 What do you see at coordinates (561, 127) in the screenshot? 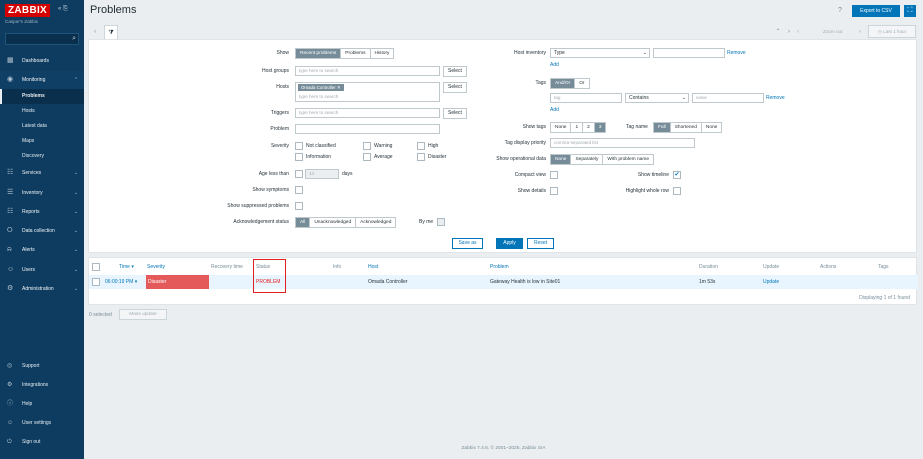
I see `show-tags-none: None` at bounding box center [561, 127].